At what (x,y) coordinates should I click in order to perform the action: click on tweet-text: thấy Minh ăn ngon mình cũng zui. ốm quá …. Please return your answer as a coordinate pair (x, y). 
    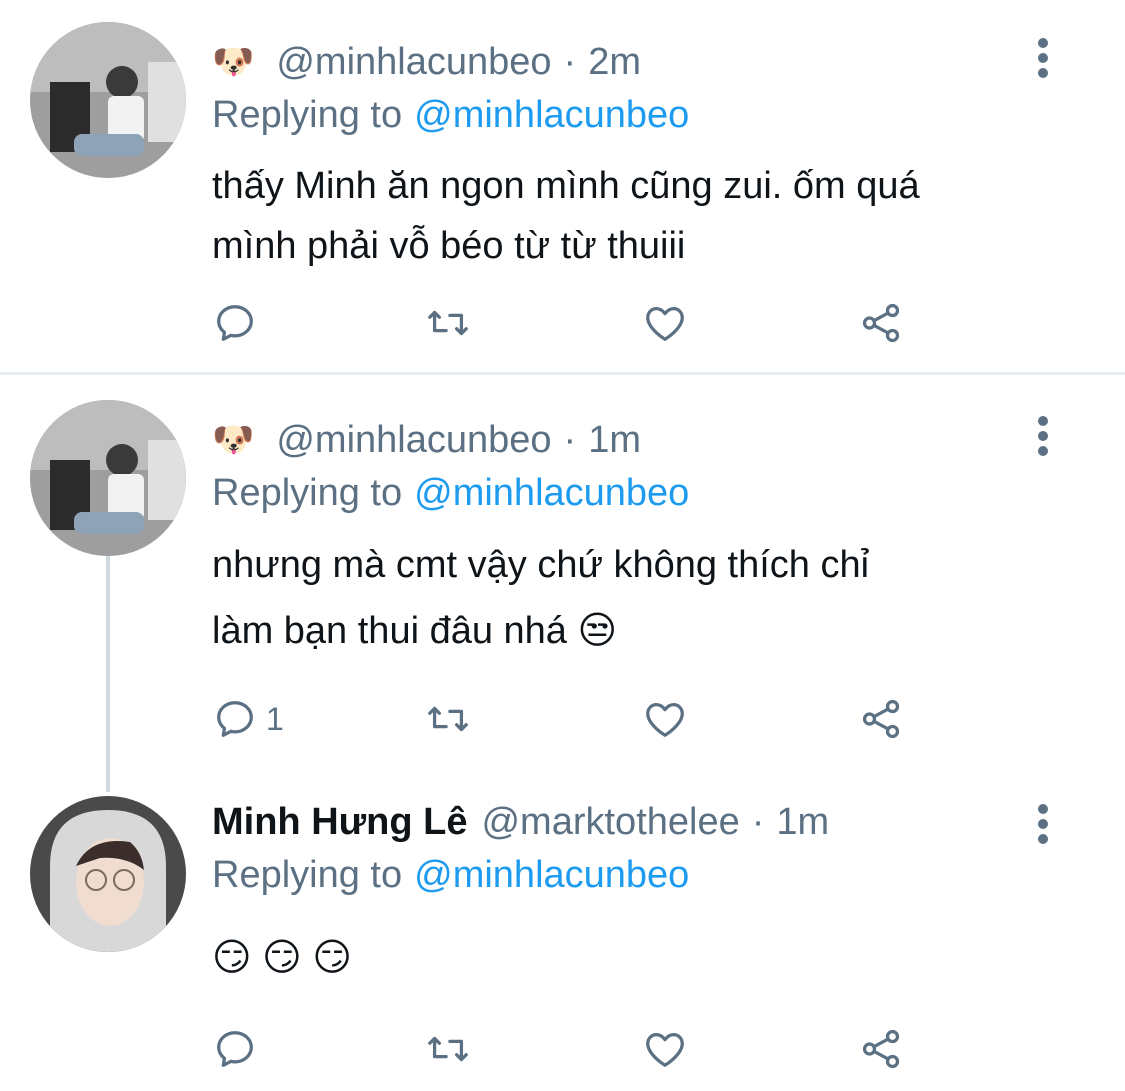
    Looking at the image, I should click on (642, 216).